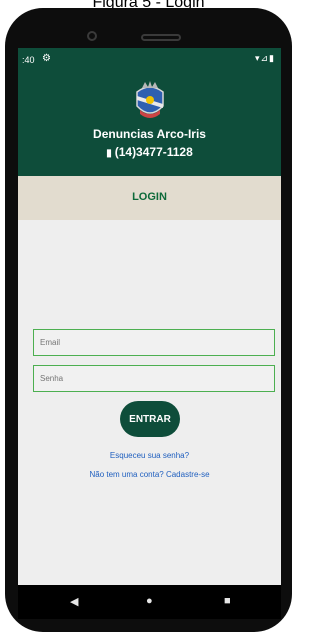 Image resolution: width=320 pixels, height=635 pixels. Describe the element at coordinates (153, 152) in the screenshot. I see `phone-number: (14)3477-1128` at that location.